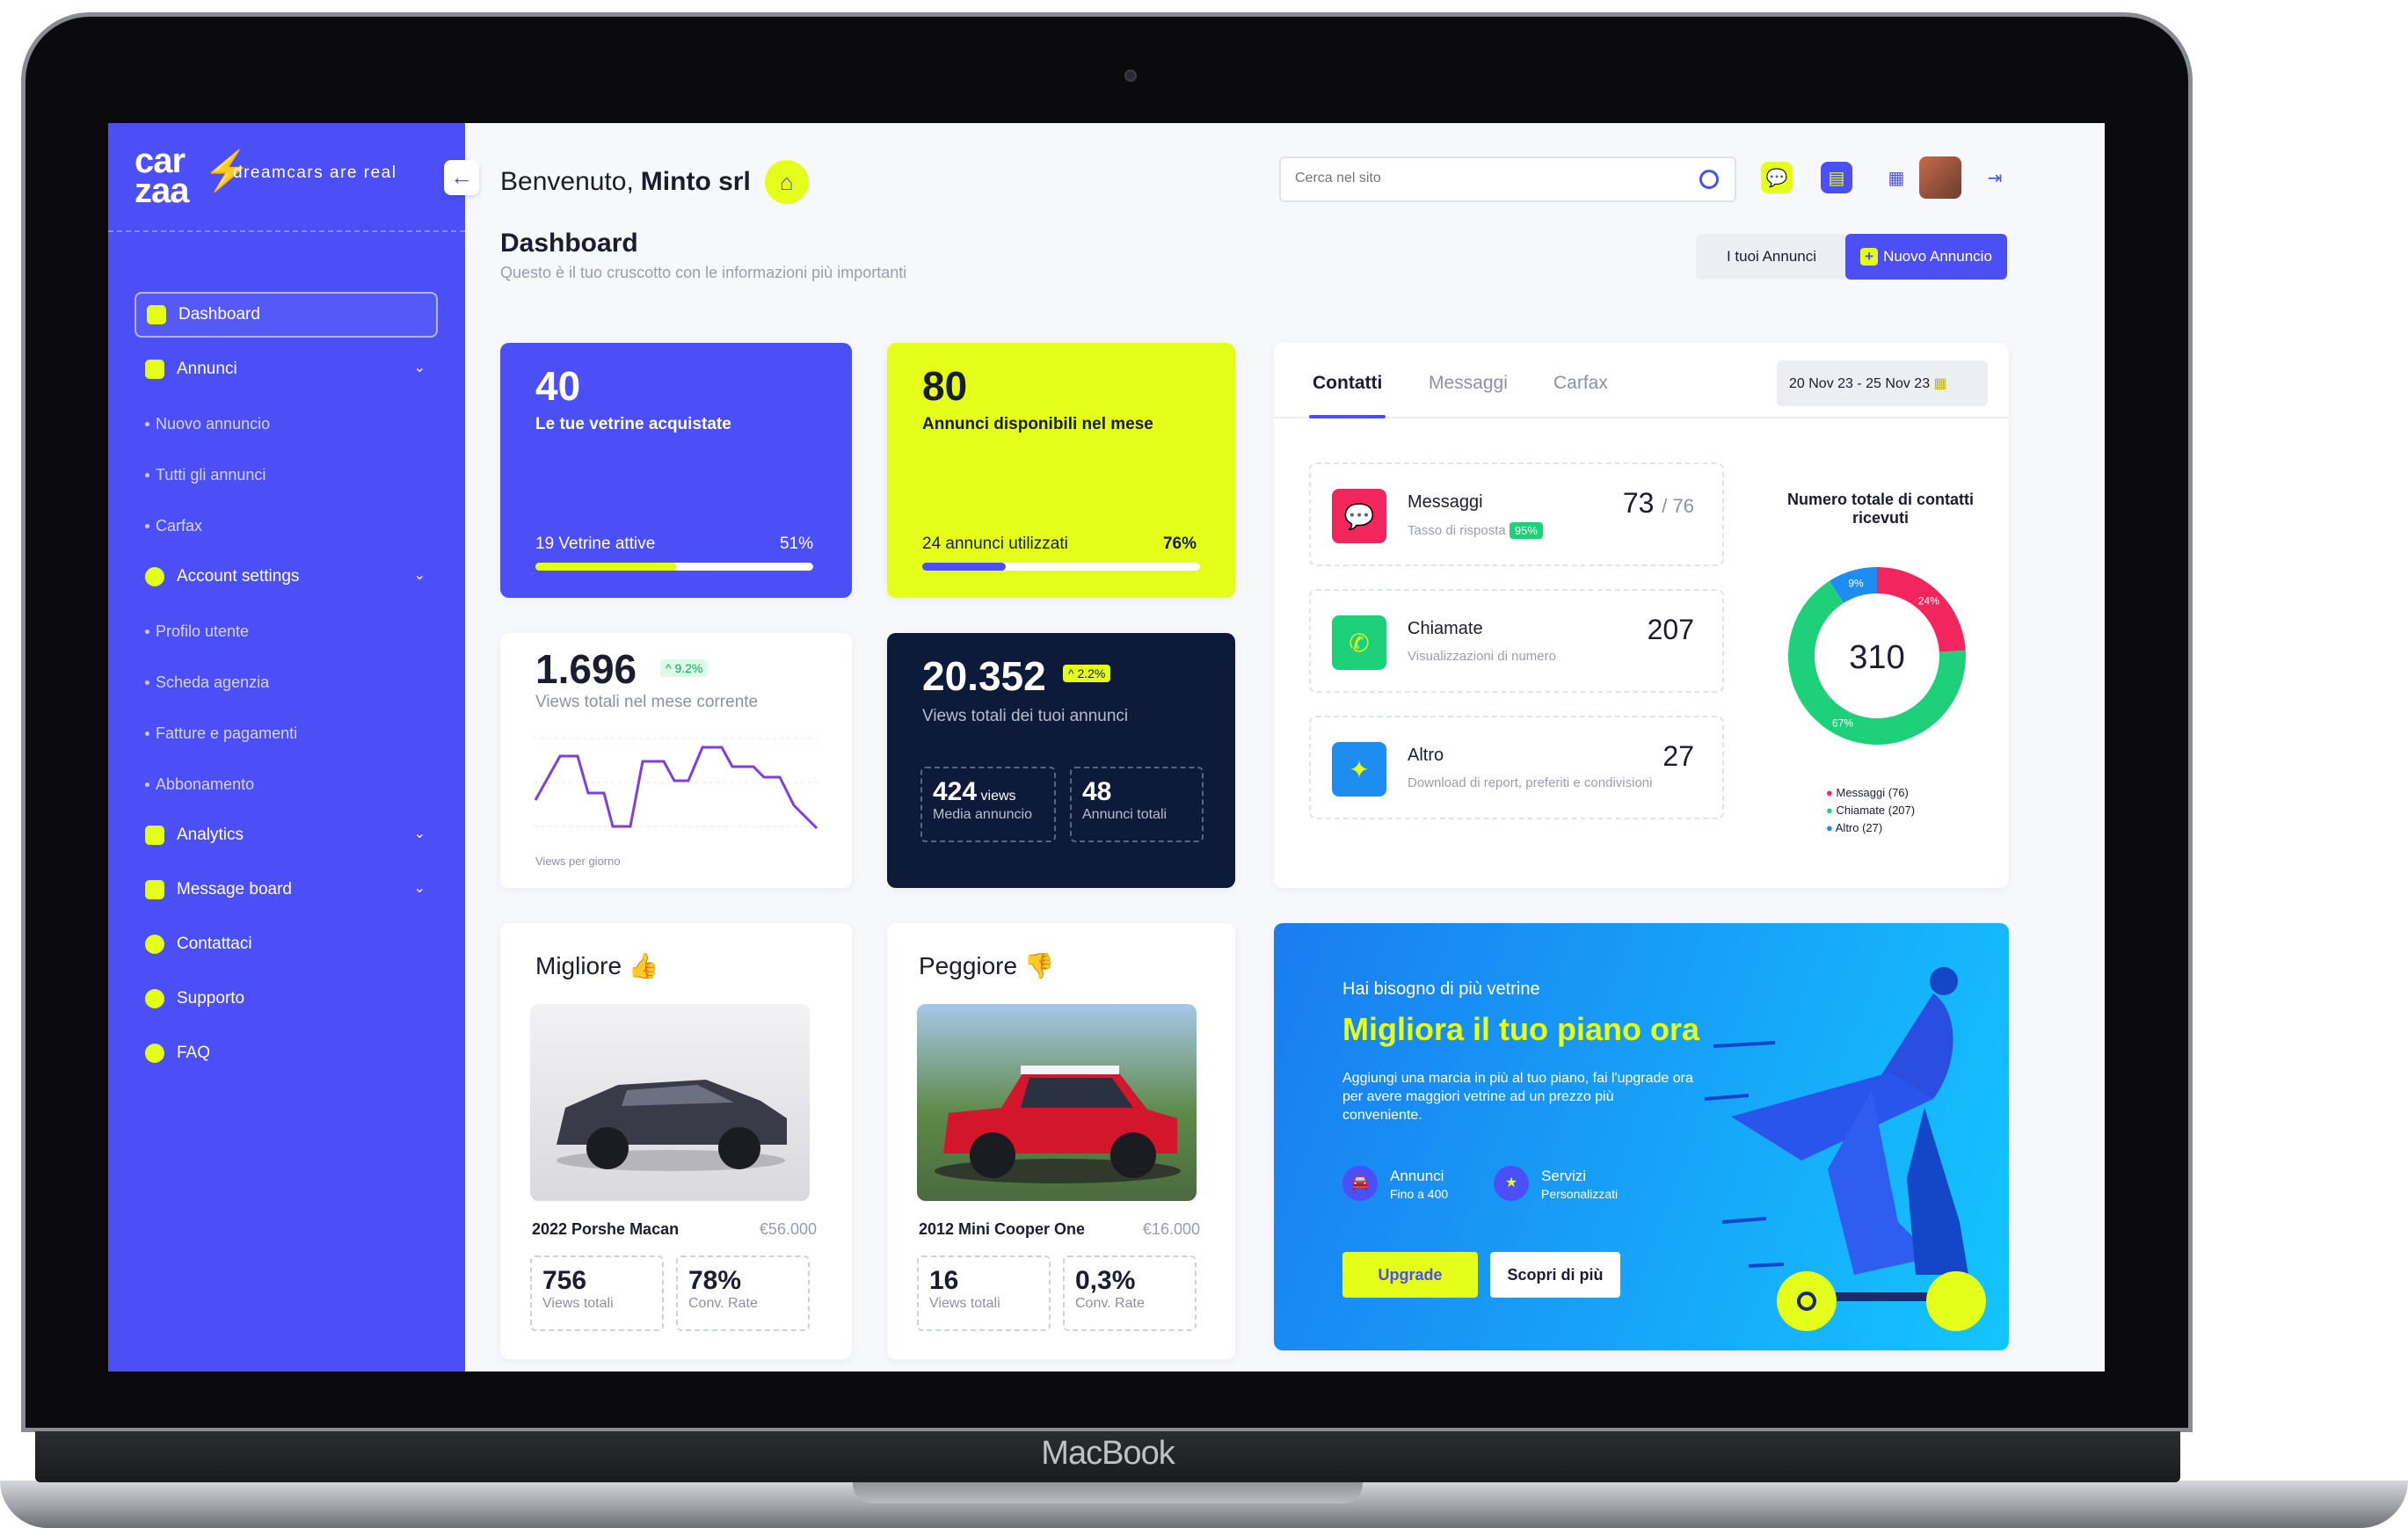  I want to click on promo-kicker: Hai bisogno di più vetrine, so click(1441, 989).